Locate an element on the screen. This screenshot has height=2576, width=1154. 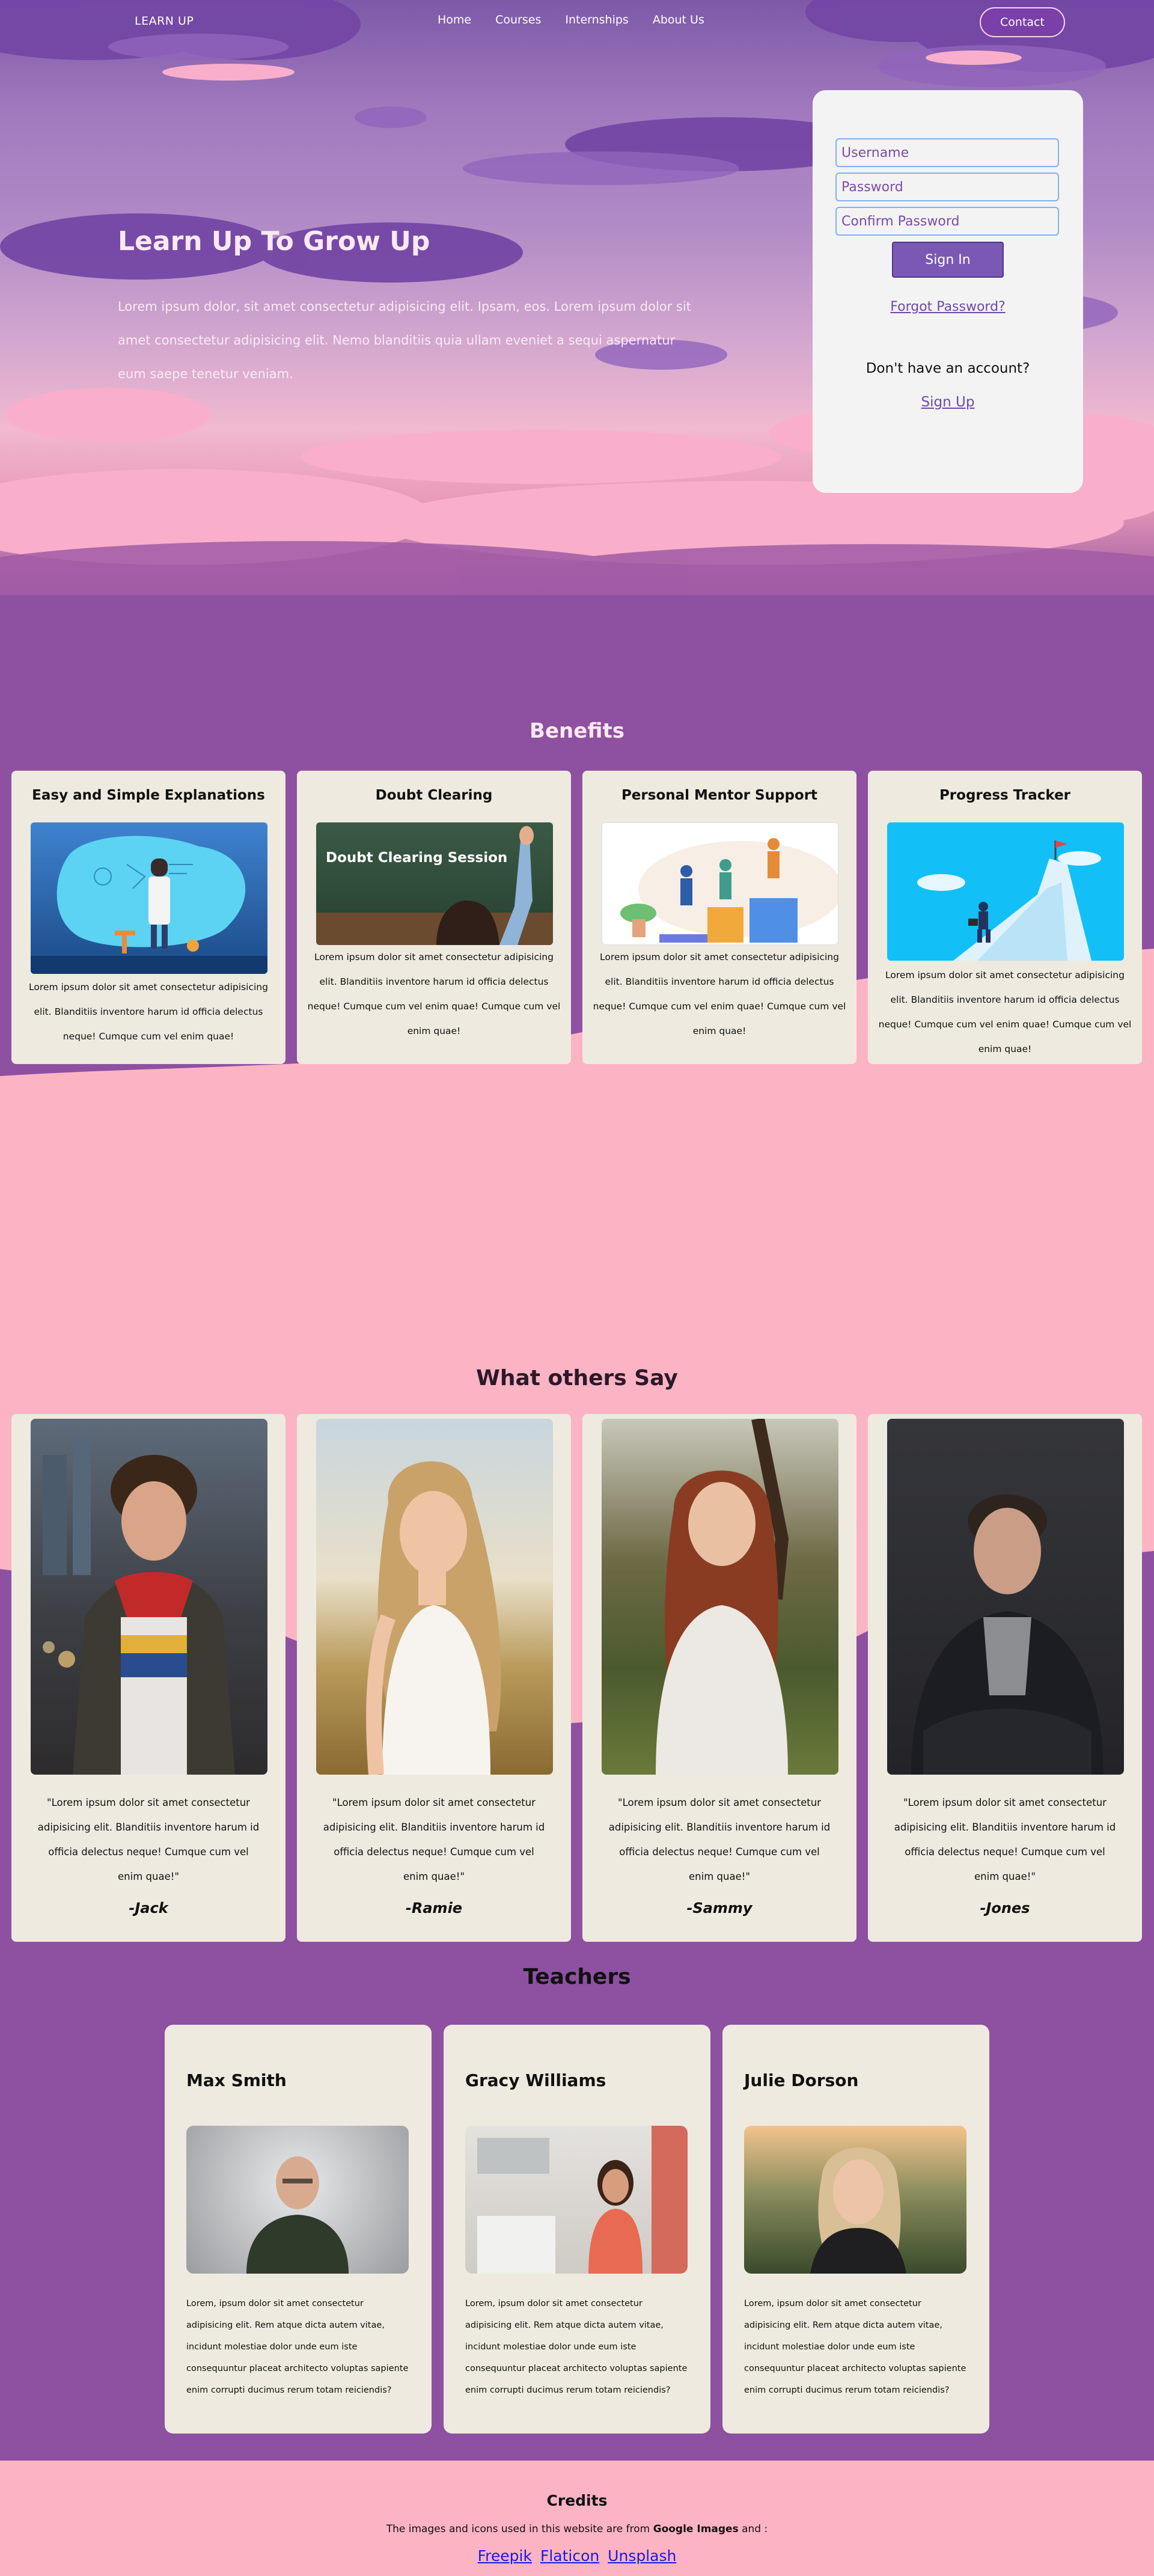
explanations-illustration is located at coordinates (149, 898).